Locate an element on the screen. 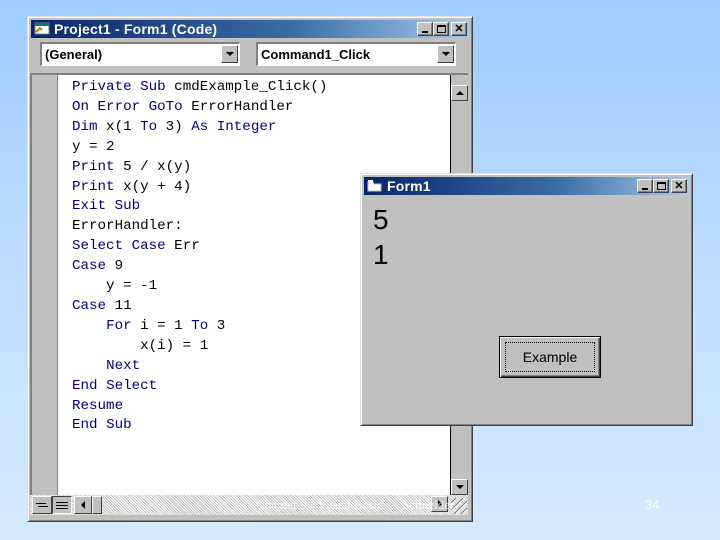 Image resolution: width=720 pixels, height=540 pixels. arrow-up-icon is located at coordinates (459, 93).